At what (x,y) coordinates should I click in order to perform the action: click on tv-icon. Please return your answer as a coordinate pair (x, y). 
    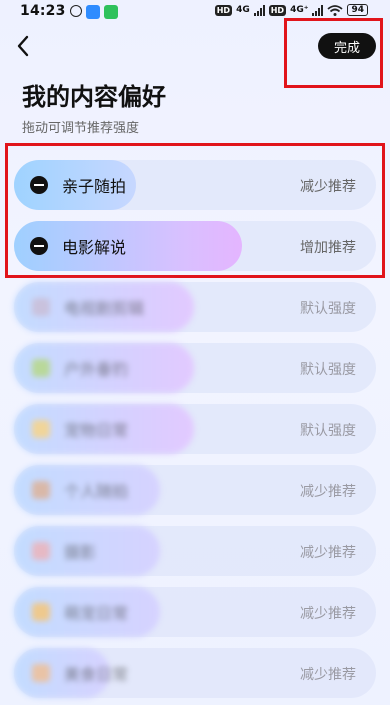
    Looking at the image, I should click on (41, 307).